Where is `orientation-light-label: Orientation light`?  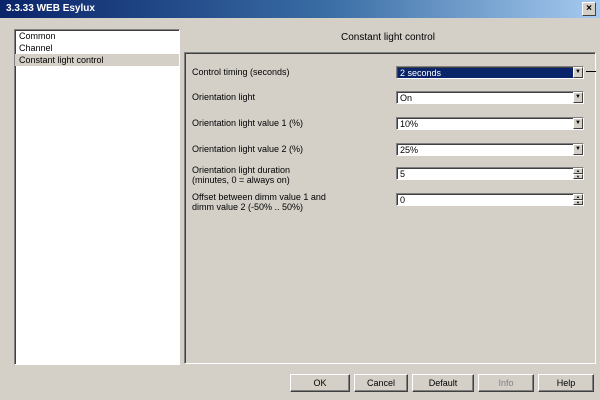 orientation-light-label: Orientation light is located at coordinates (224, 97).